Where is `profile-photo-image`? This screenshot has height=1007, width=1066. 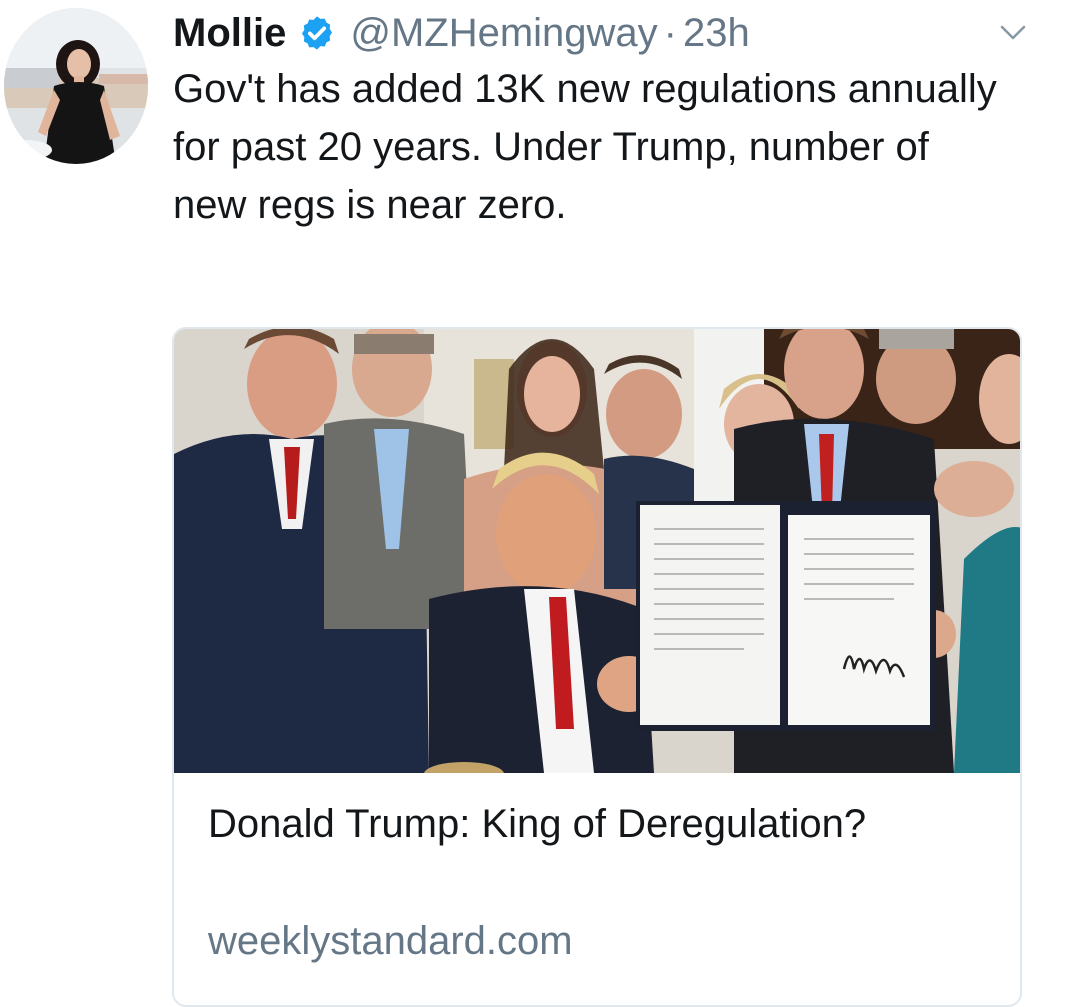
profile-photo-image is located at coordinates (76, 86).